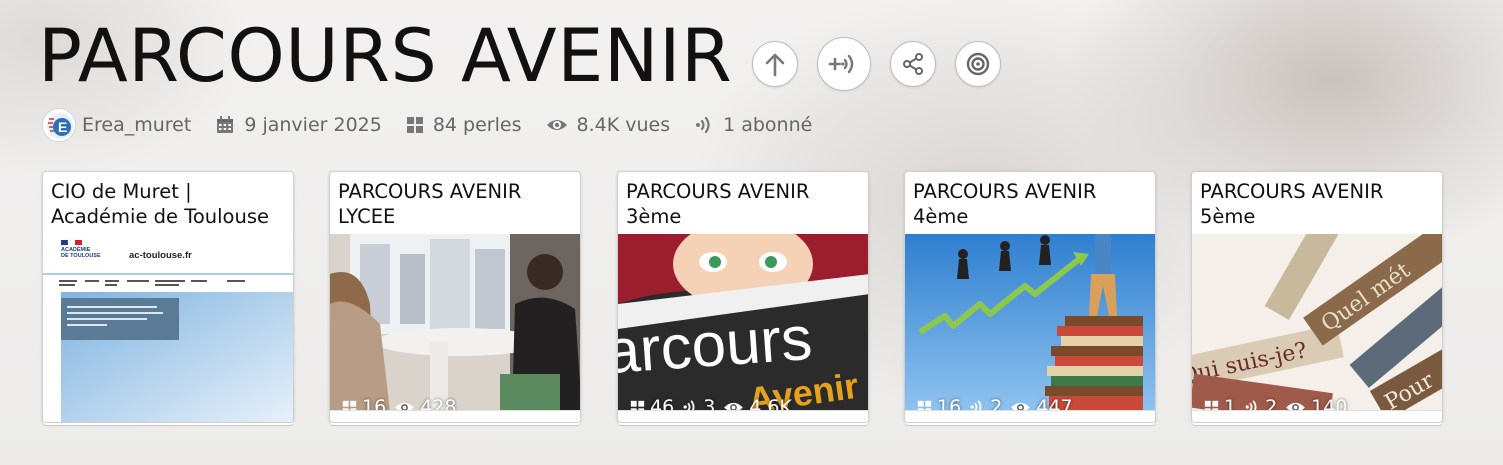  What do you see at coordinates (703, 125) in the screenshot?
I see `followers-icon` at bounding box center [703, 125].